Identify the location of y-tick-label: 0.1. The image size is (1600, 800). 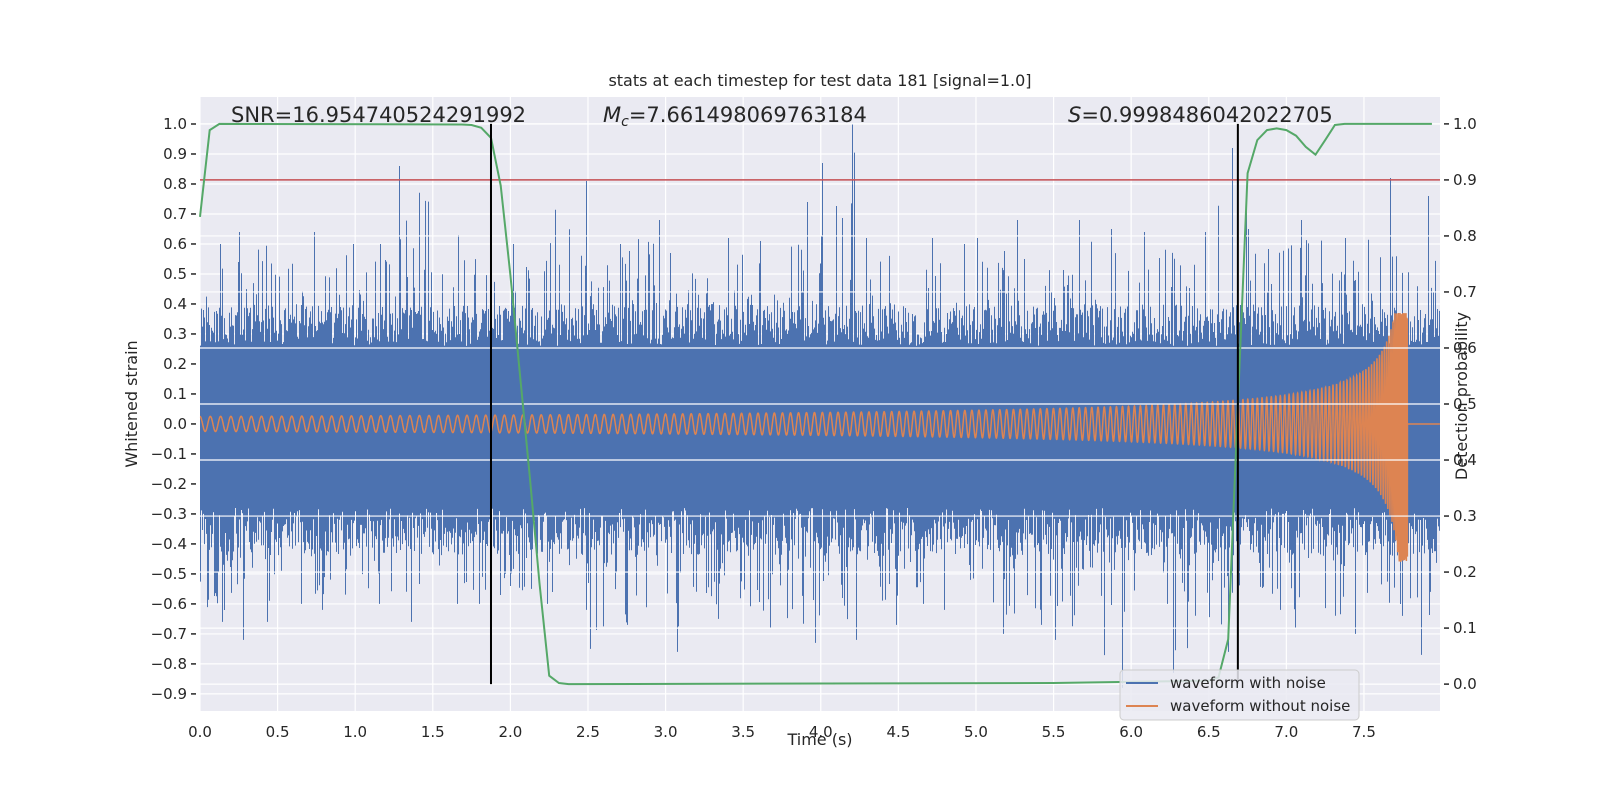
(175, 394).